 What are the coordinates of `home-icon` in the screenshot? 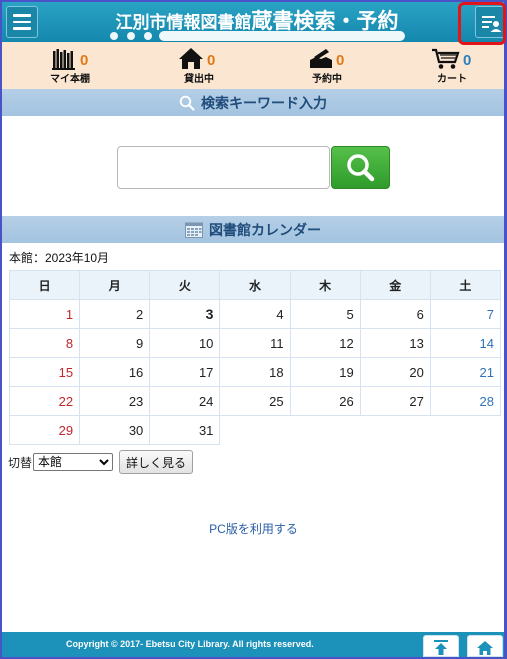 It's located at (485, 648).